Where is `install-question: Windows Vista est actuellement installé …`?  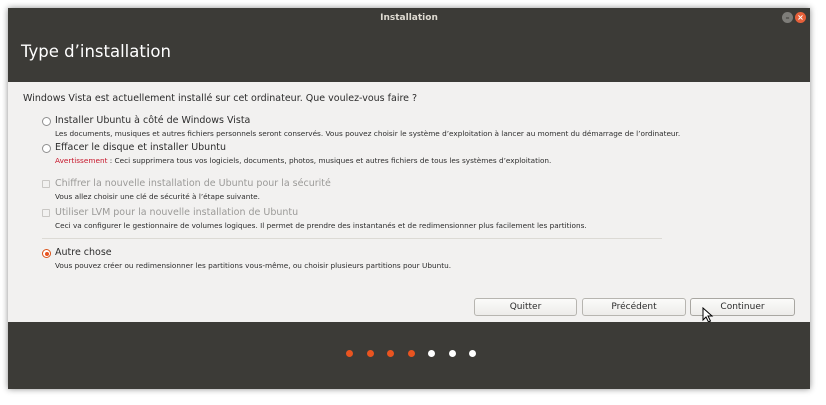 install-question: Windows Vista est actuellement installé … is located at coordinates (220, 98).